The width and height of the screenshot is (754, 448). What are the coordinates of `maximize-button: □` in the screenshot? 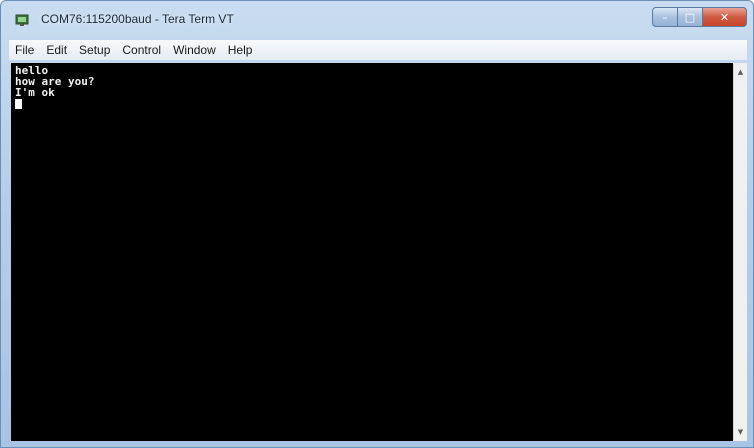 It's located at (690, 17).